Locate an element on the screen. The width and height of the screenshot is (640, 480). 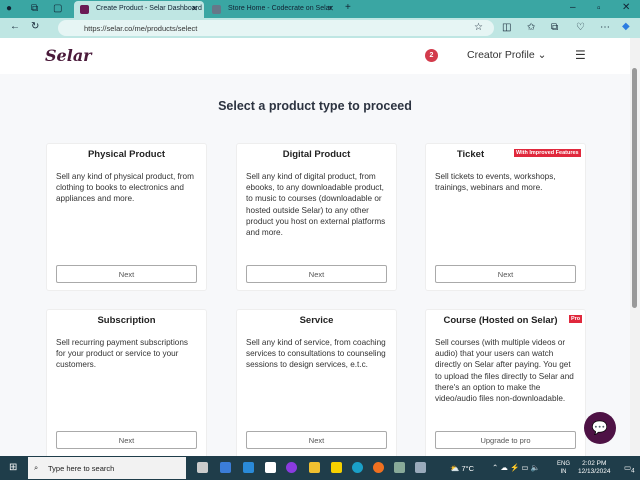
weather-widget: ⛅ 7°C is located at coordinates (462, 468).